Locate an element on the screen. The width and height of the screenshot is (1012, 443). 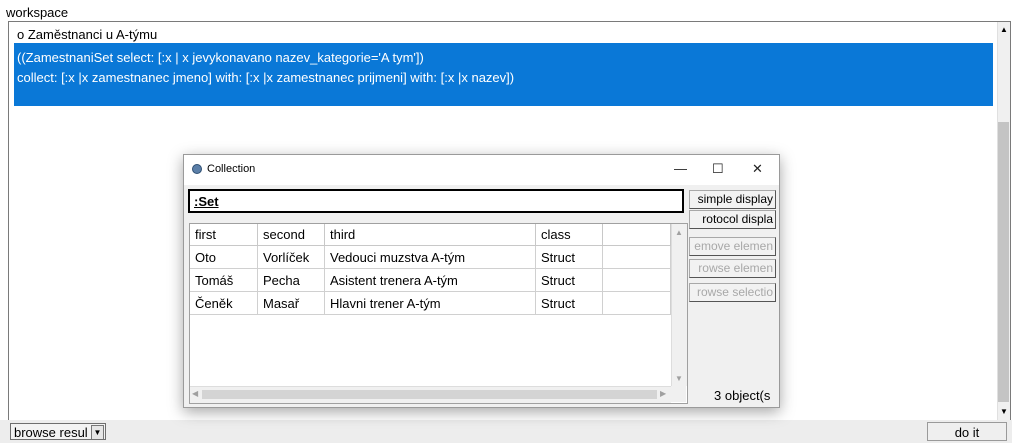
scroll-corner is located at coordinates (678, 394).